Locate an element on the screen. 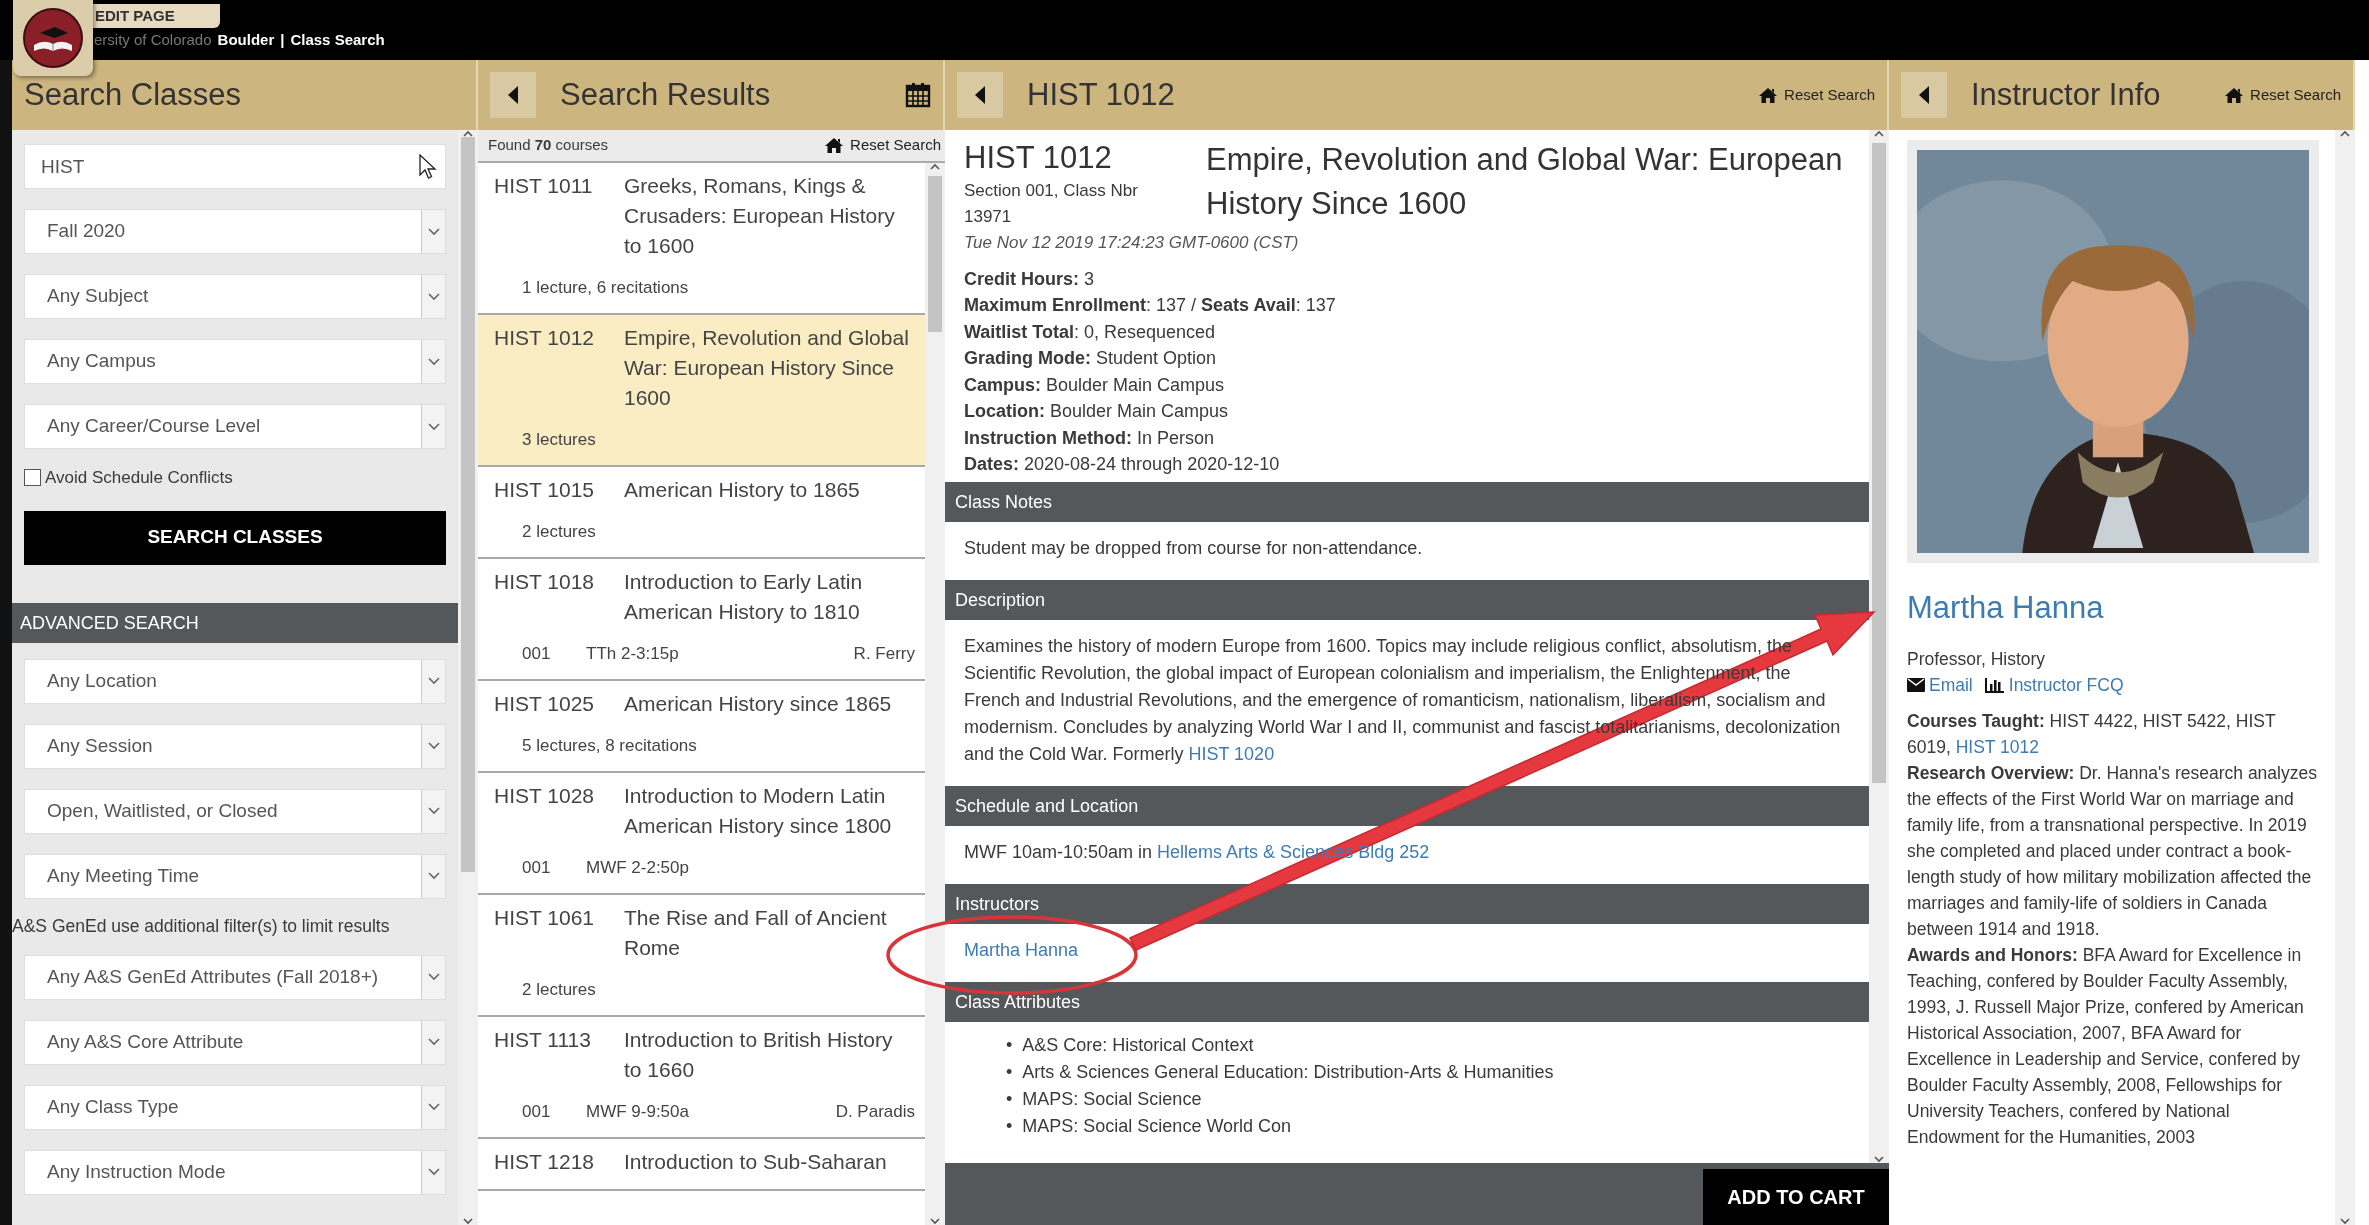 Image resolution: width=2369 pixels, height=1225 pixels. caret-icon is located at coordinates (980, 95).